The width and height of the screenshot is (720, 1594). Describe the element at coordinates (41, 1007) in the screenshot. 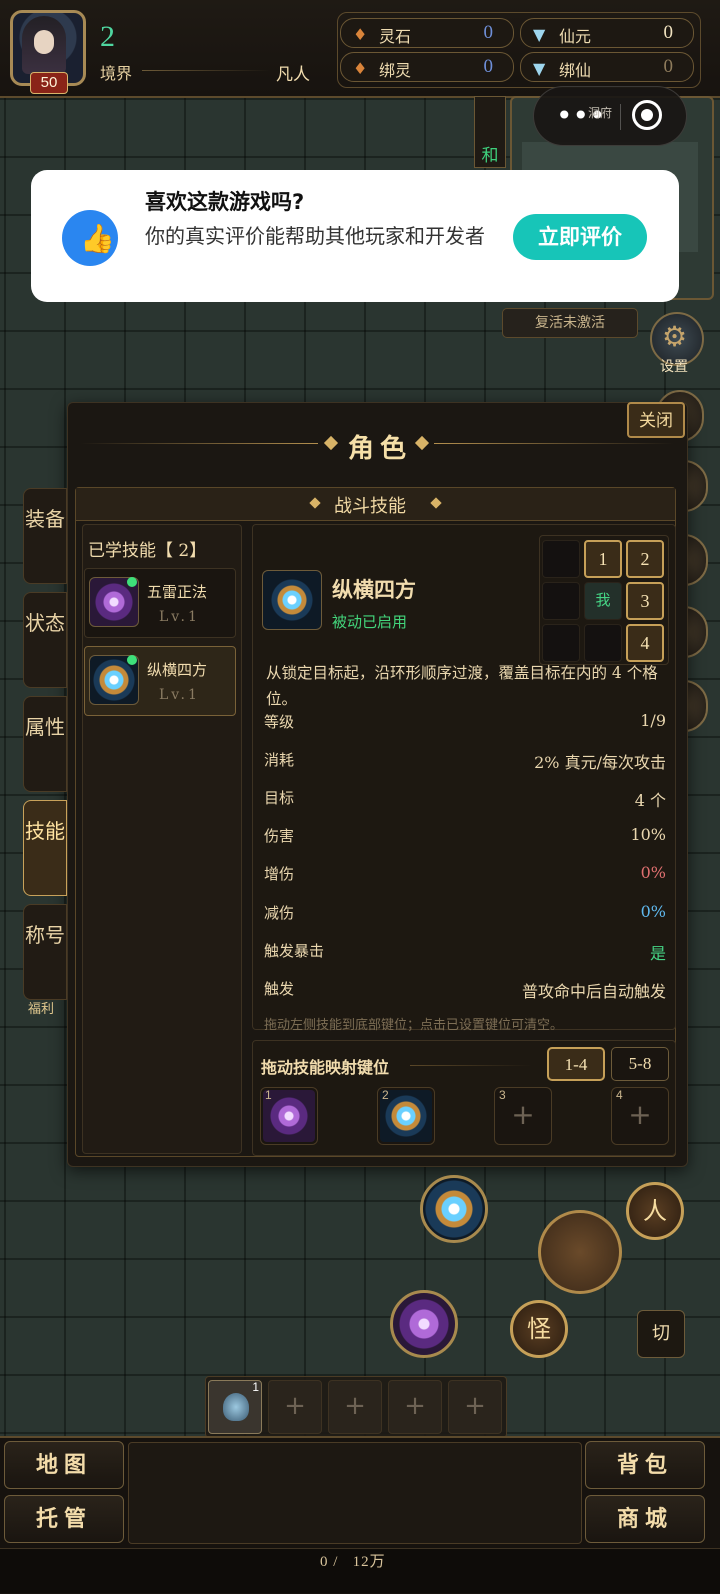

I see `welfare-label: 福利` at that location.